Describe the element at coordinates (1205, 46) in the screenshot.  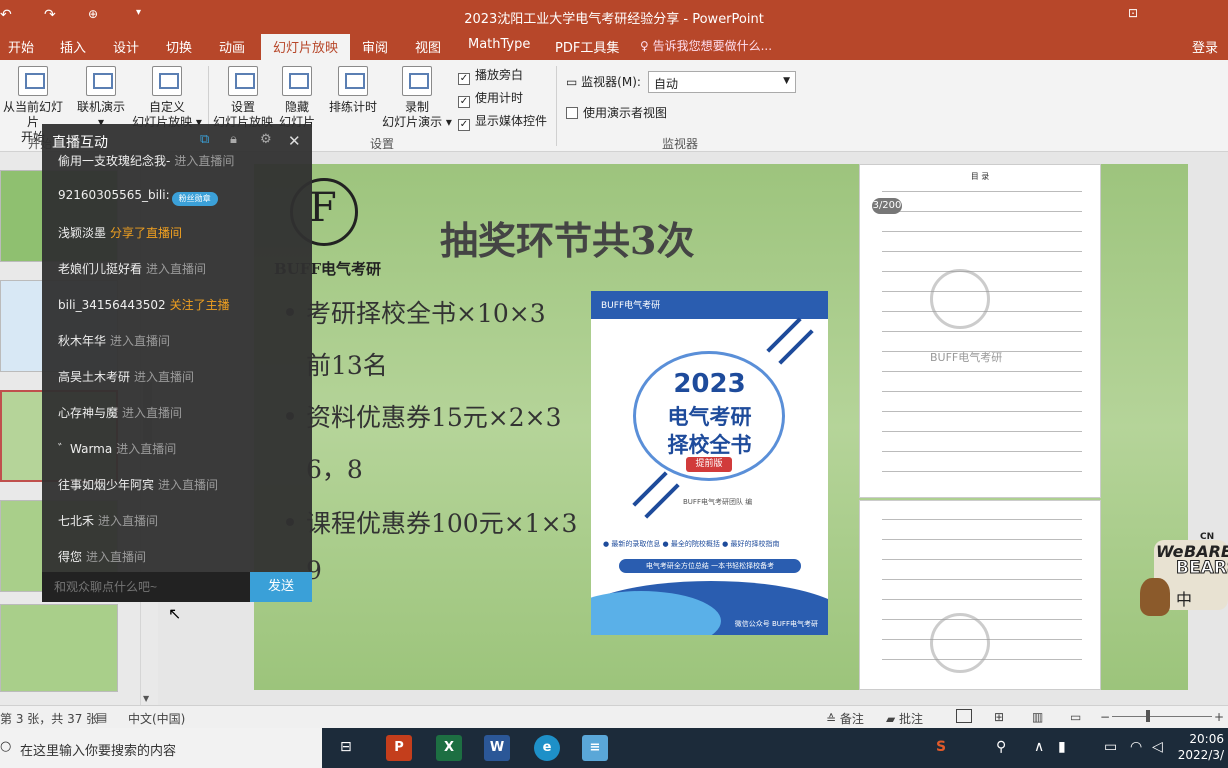
I see `sign-in-link: 登录` at that location.